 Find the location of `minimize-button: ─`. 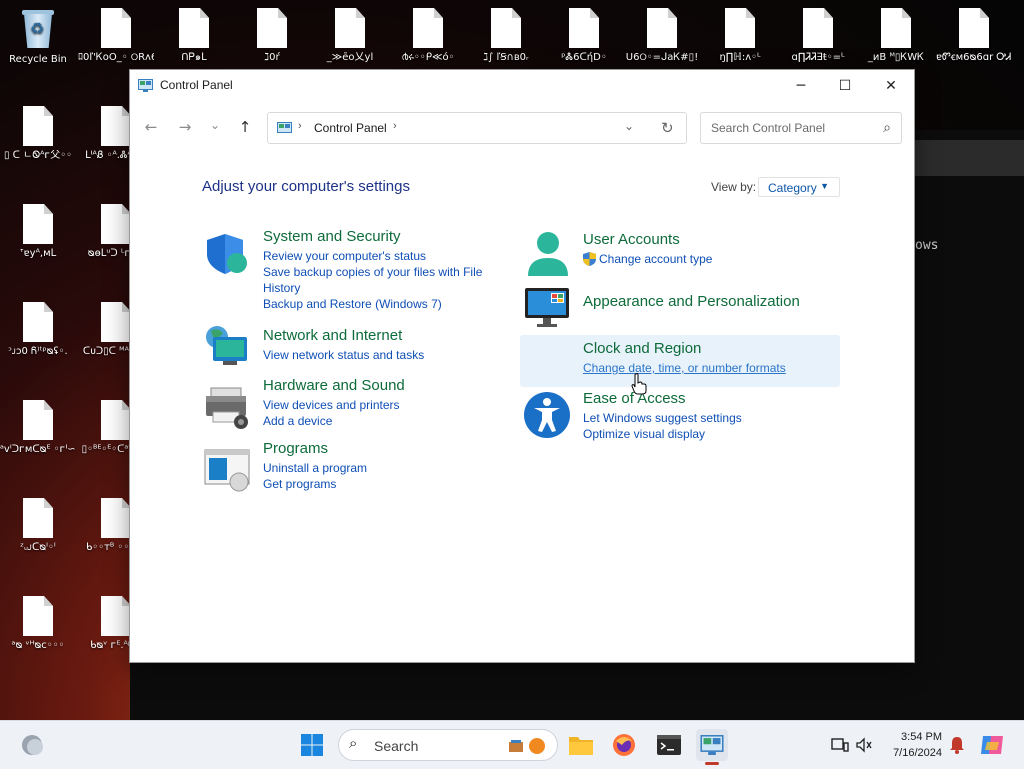

minimize-button: ─ is located at coordinates (801, 86).